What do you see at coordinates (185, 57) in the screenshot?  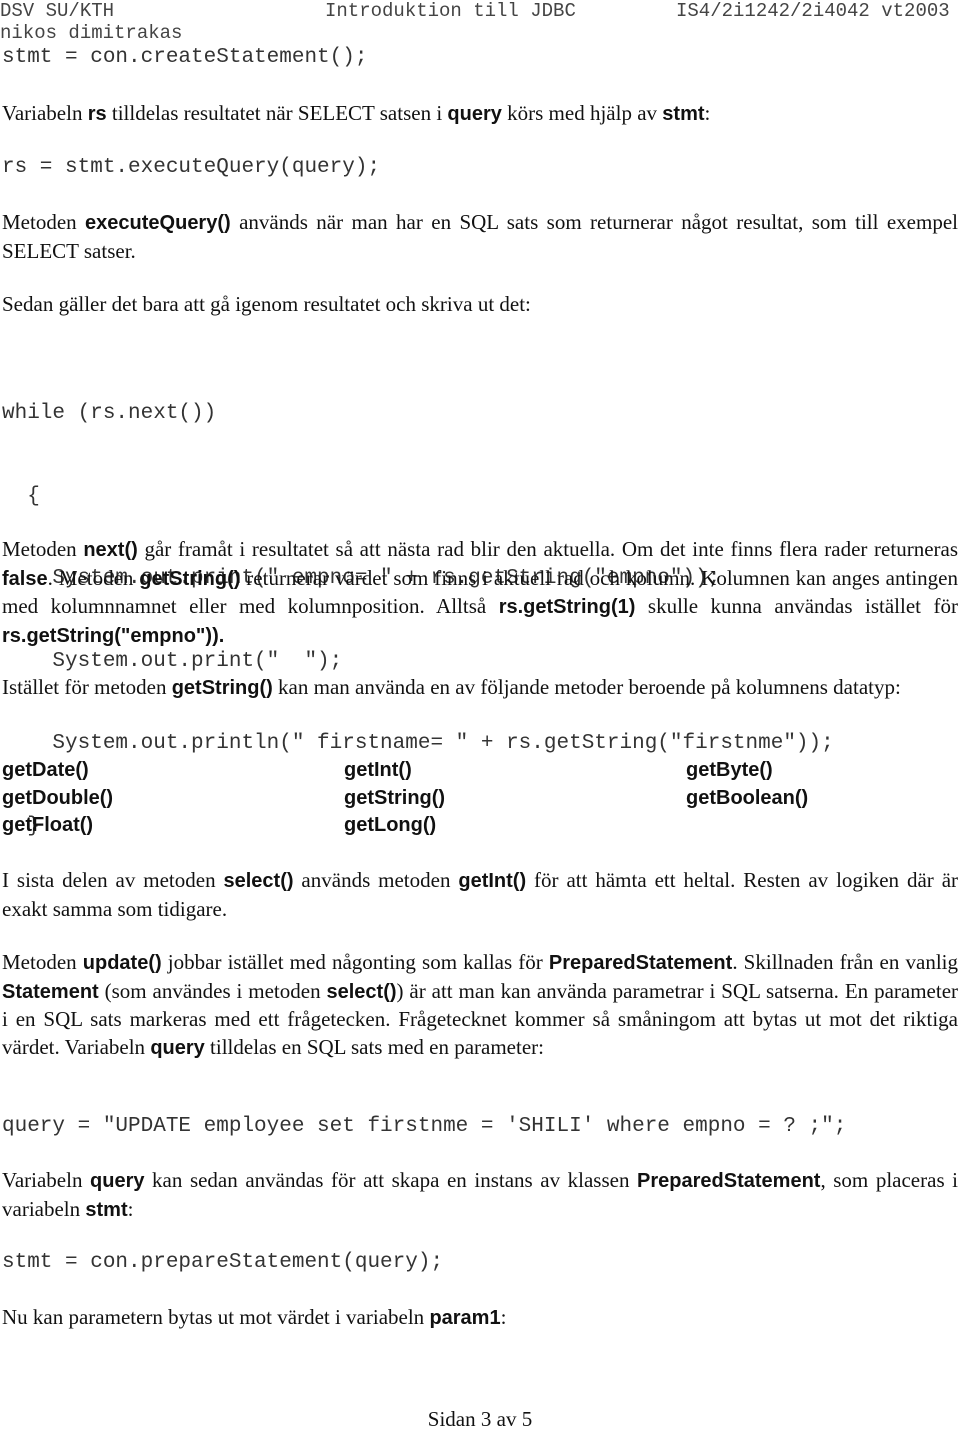 I see `code-create-statement: stmt = con.createStatement();` at bounding box center [185, 57].